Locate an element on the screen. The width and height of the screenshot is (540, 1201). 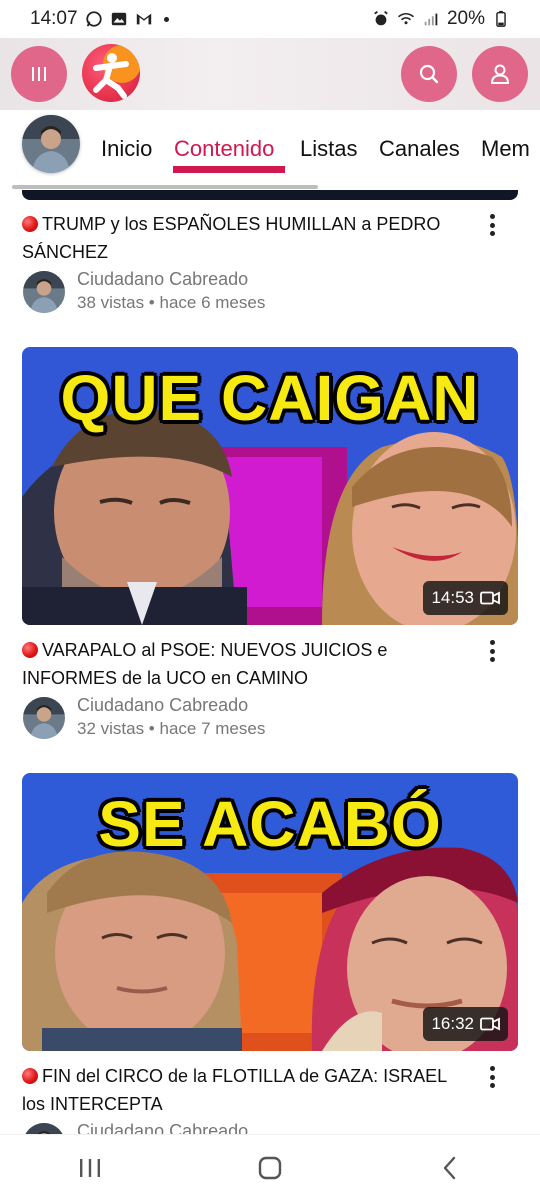
whatsapp-icon is located at coordinates (93, 19).